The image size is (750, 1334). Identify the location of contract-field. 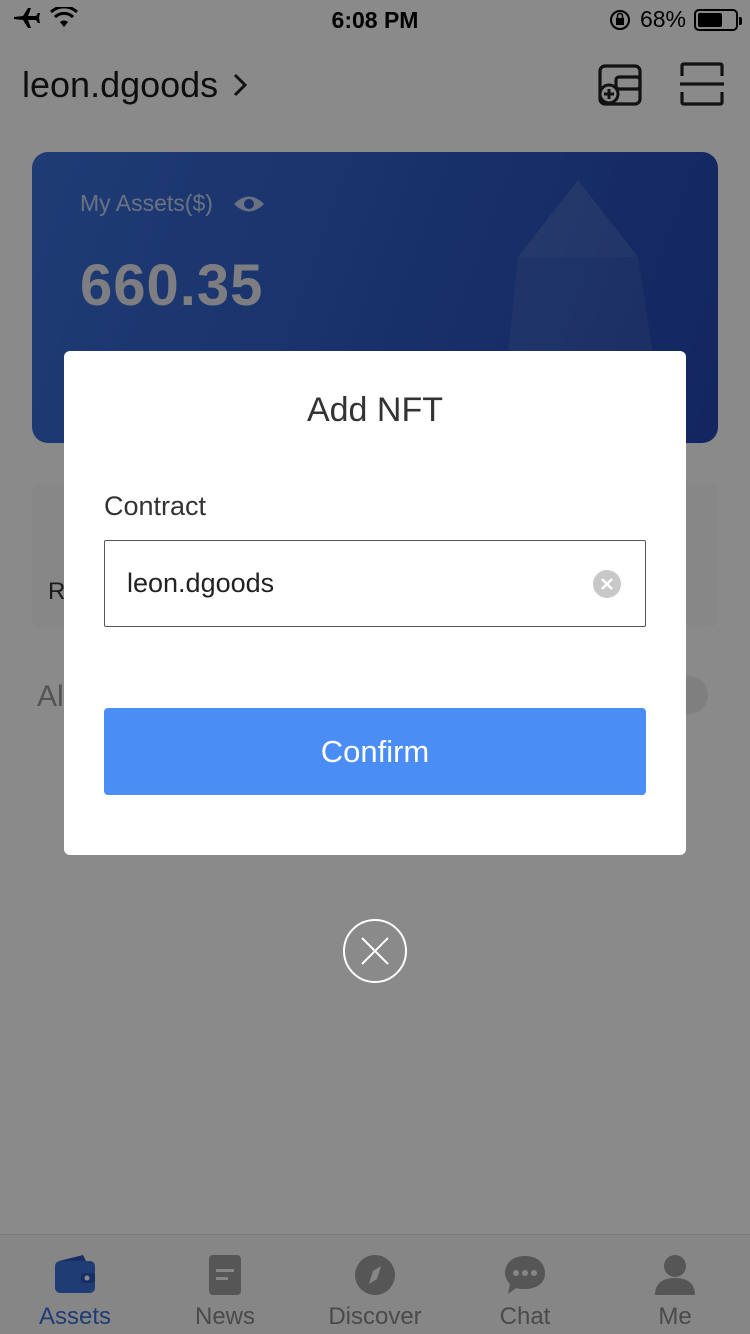
(375, 583).